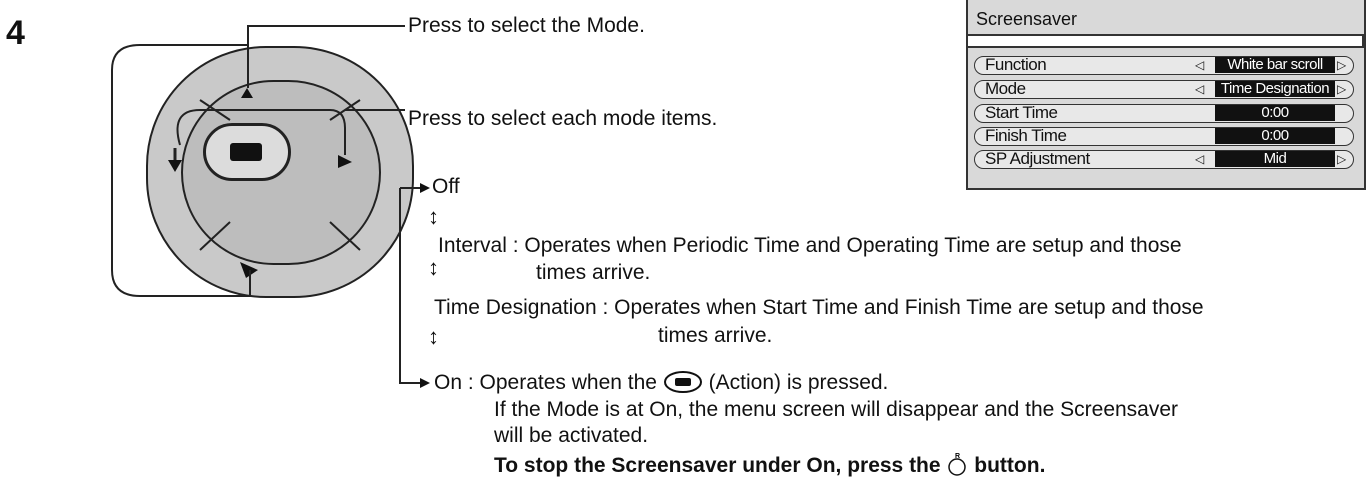  Describe the element at coordinates (715, 335) in the screenshot. I see `mode-time-line2: times arrive.` at that location.